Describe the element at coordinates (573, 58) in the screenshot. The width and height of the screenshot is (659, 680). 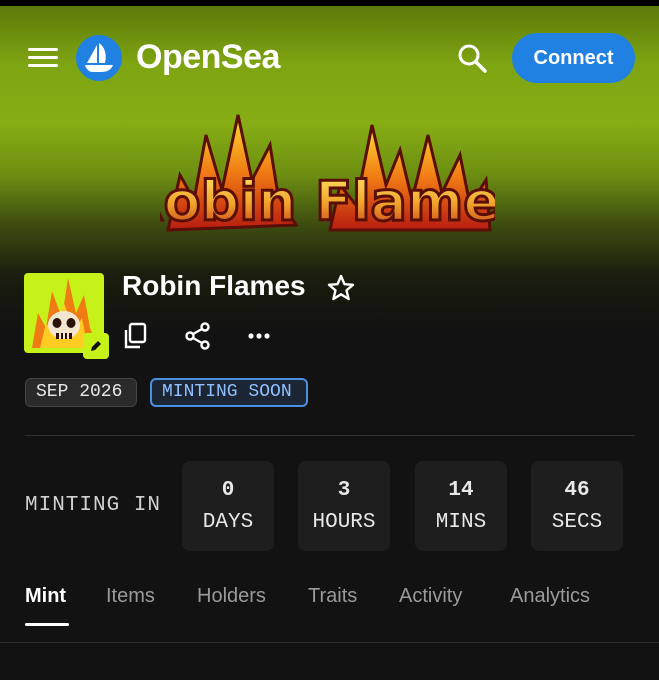
I see `connect-button: Connect` at that location.